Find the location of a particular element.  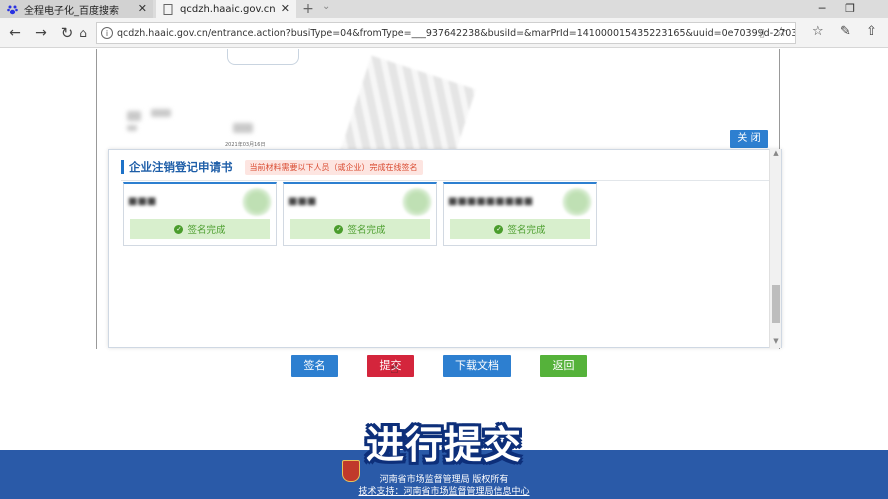

divider is located at coordinates (445, 180).